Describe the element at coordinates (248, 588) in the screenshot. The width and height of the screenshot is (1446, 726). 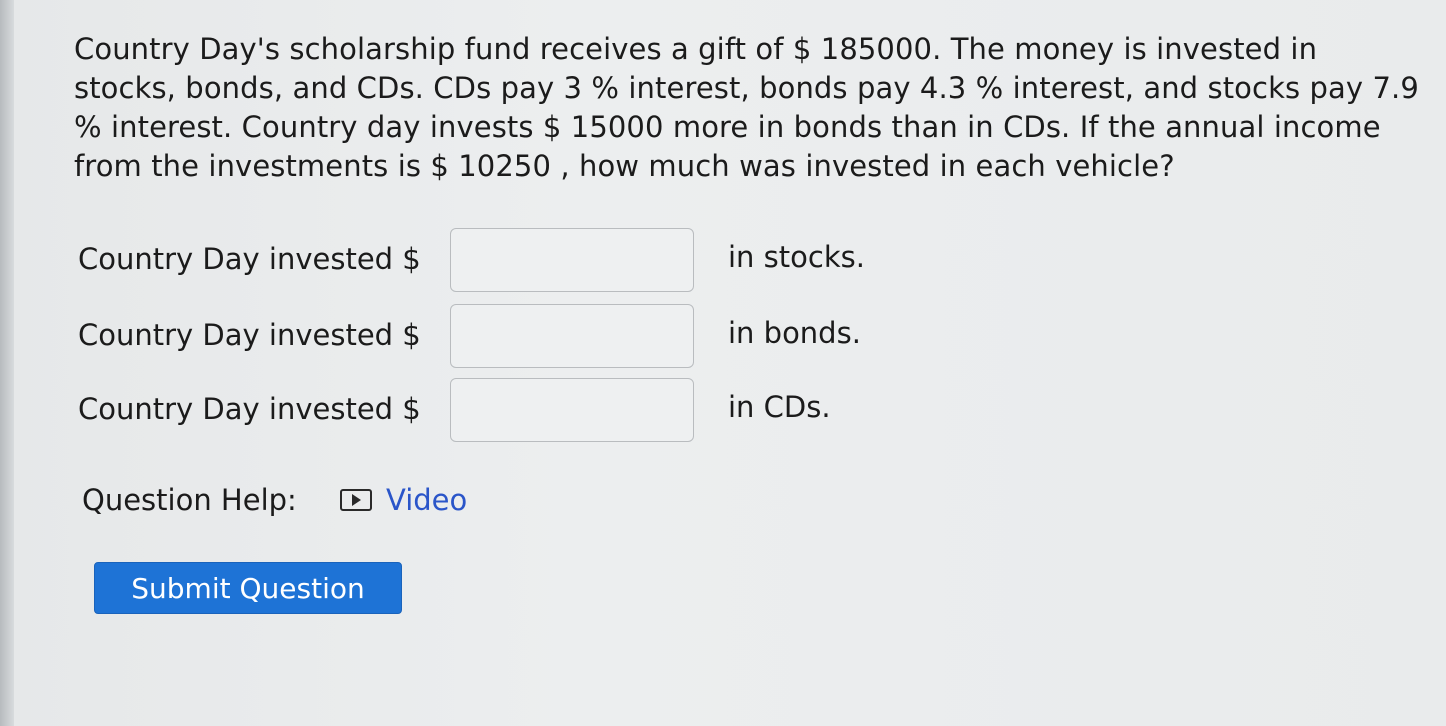
I see `submit-question-button: Submit Question` at that location.